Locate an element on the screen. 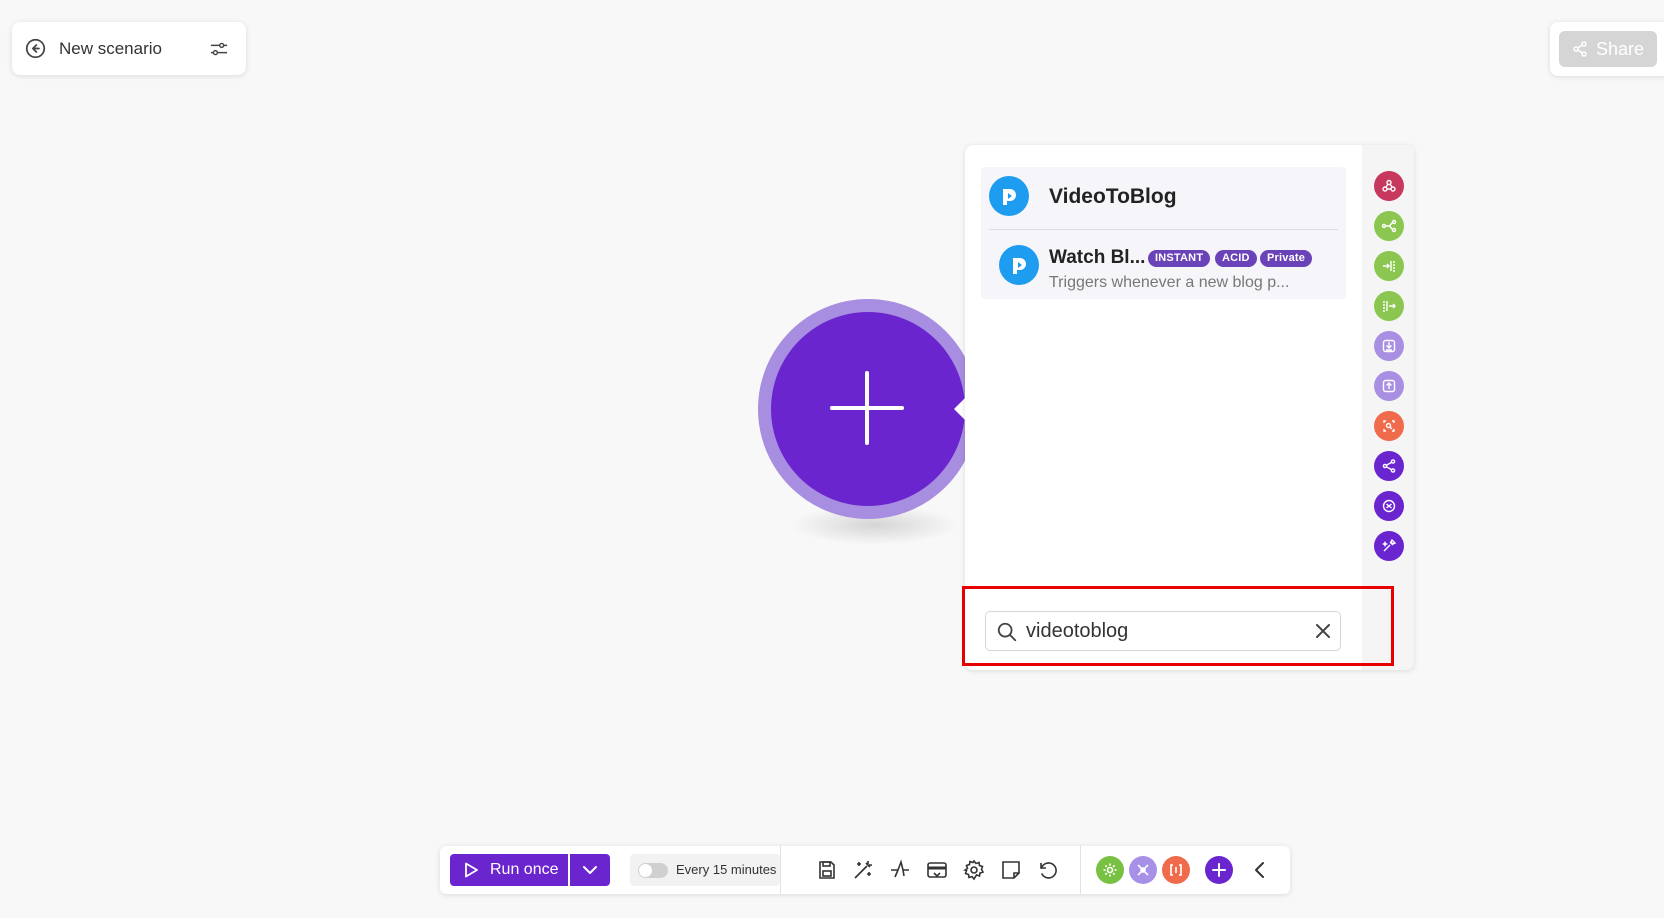  bottom-toolbar: Run once Every 15 minutes is located at coordinates (865, 870).